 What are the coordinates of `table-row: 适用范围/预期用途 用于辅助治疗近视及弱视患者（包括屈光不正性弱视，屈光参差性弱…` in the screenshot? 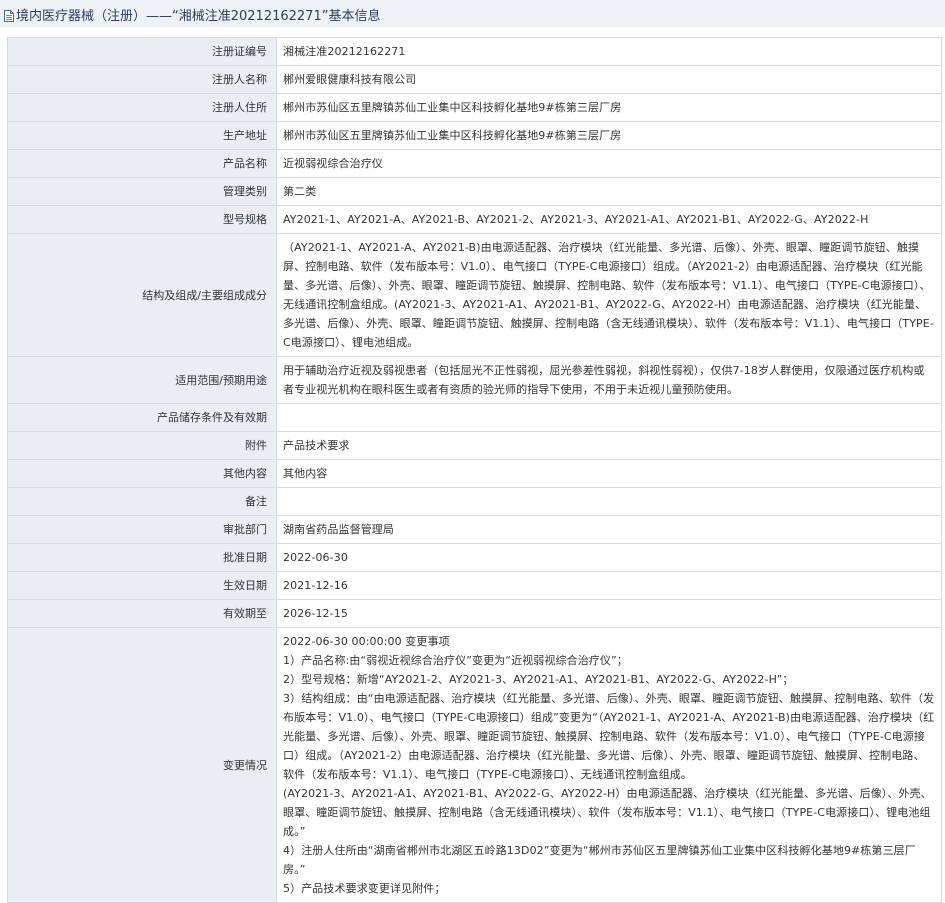 It's located at (474, 380).